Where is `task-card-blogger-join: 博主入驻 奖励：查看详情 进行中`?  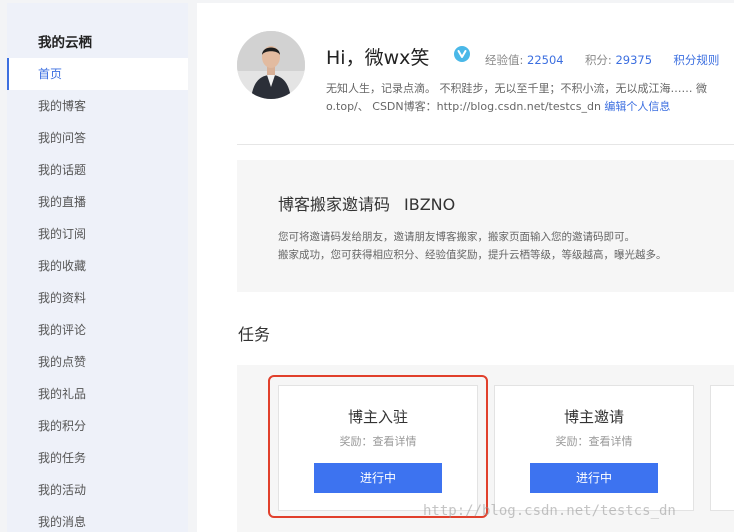
task-card-blogger-join: 博主入驻 奖励：查看详情 进行中 is located at coordinates (378, 448).